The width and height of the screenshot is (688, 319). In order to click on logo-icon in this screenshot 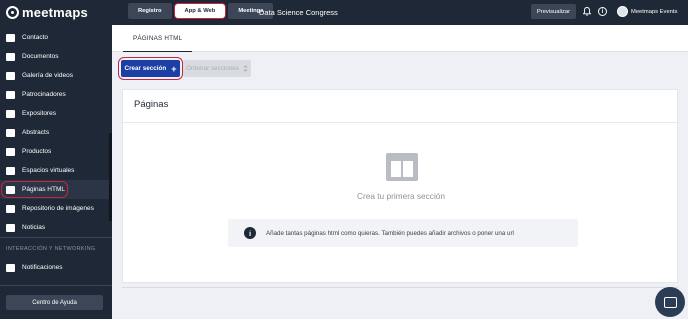, I will do `click(12, 12)`.